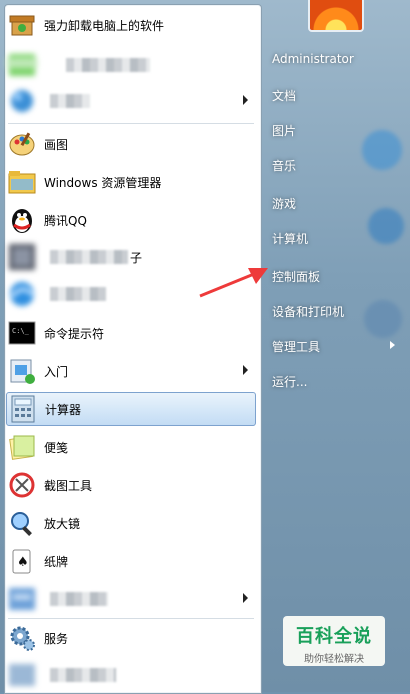  Describe the element at coordinates (313, 59) in the screenshot. I see `user-name-link: Administrator` at that location.